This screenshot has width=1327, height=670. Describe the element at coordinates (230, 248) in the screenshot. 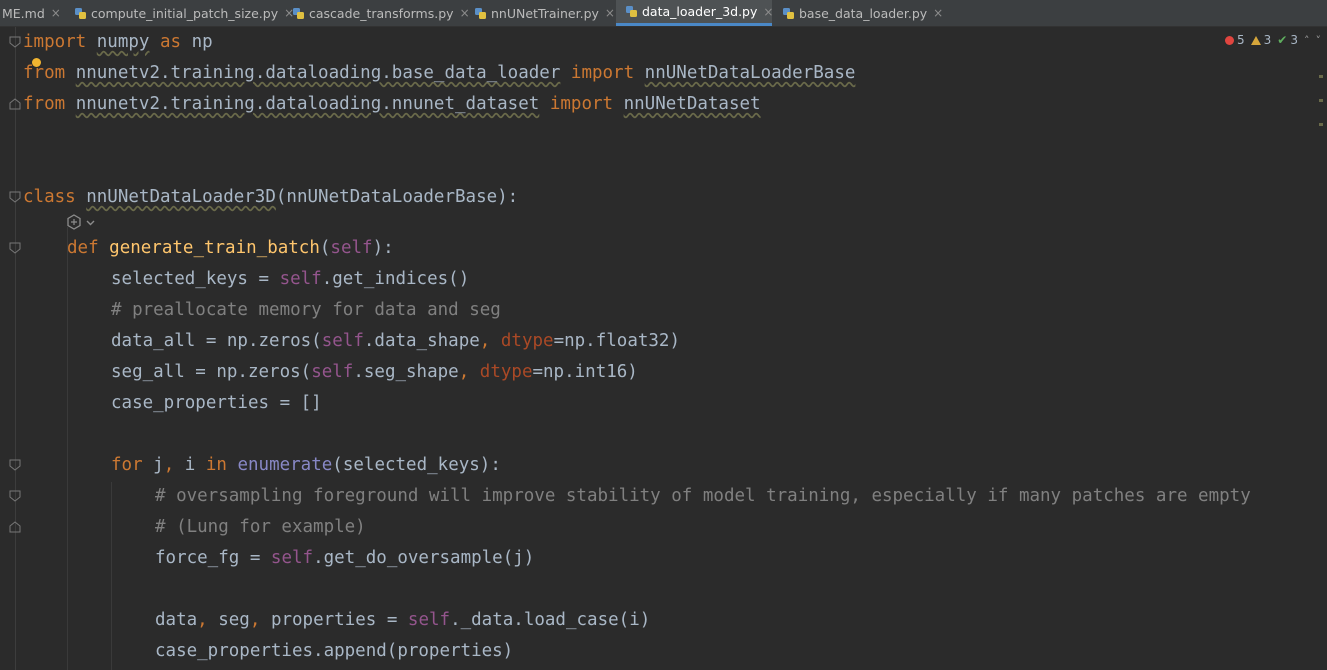

I see `code-line-def: def generate_train_batch(self):` at that location.